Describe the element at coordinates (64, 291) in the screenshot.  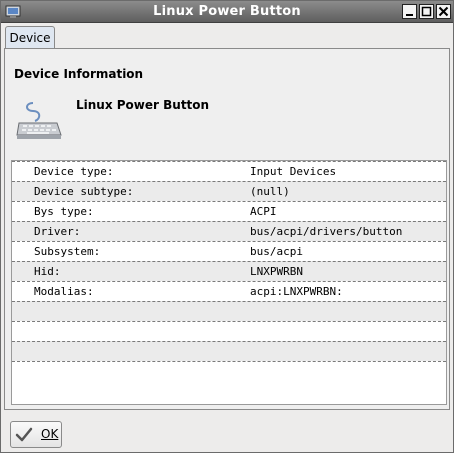
I see `property-key: Modalias:` at that location.